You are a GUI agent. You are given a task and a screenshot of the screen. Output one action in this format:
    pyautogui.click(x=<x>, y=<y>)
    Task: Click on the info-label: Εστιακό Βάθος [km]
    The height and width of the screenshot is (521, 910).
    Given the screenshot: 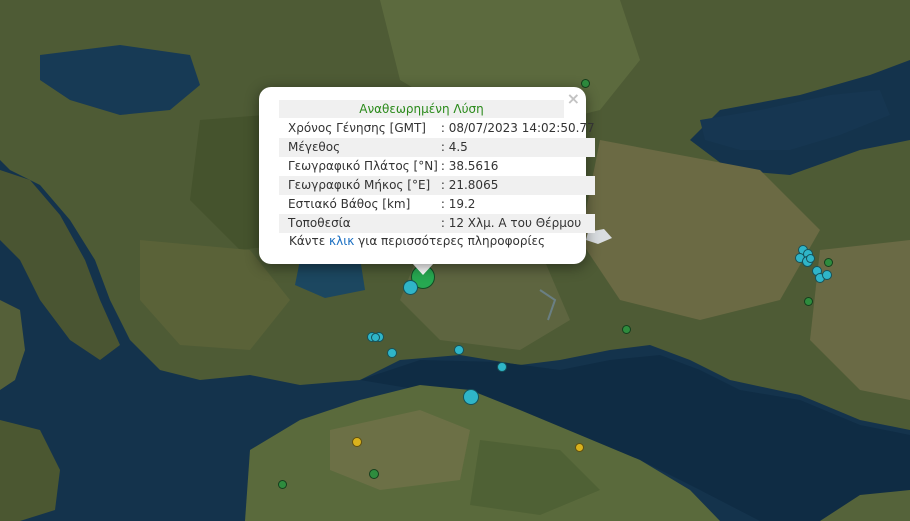 What is the action you would take?
    pyautogui.click(x=349, y=204)
    